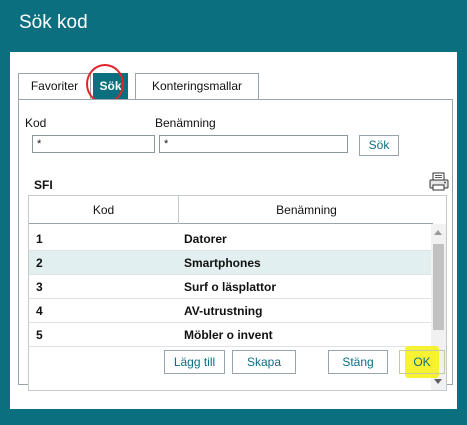 This screenshot has height=425, width=467. I want to click on close-button: Stäng, so click(358, 362).